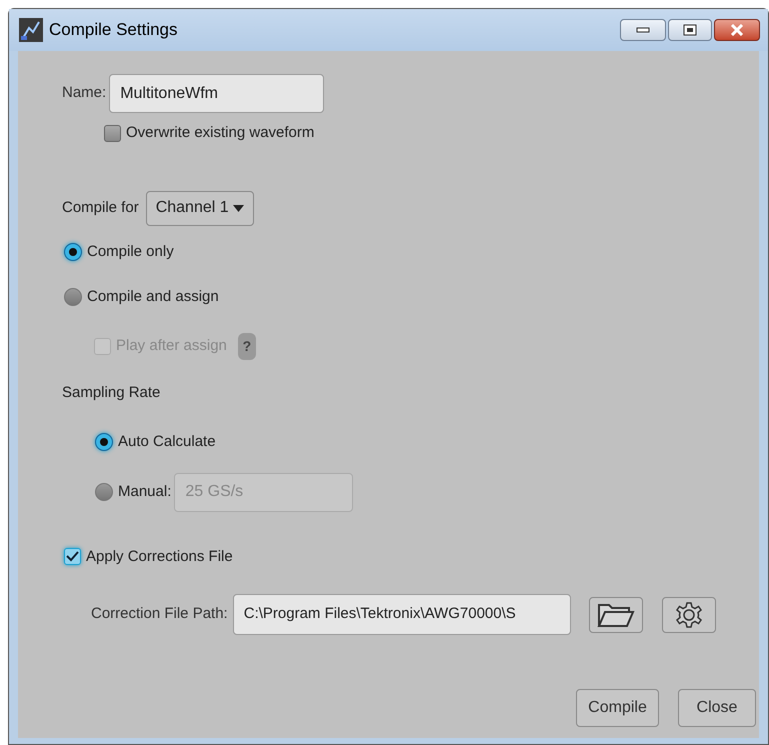  What do you see at coordinates (159, 614) in the screenshot?
I see `field-label: Correction File Path:` at bounding box center [159, 614].